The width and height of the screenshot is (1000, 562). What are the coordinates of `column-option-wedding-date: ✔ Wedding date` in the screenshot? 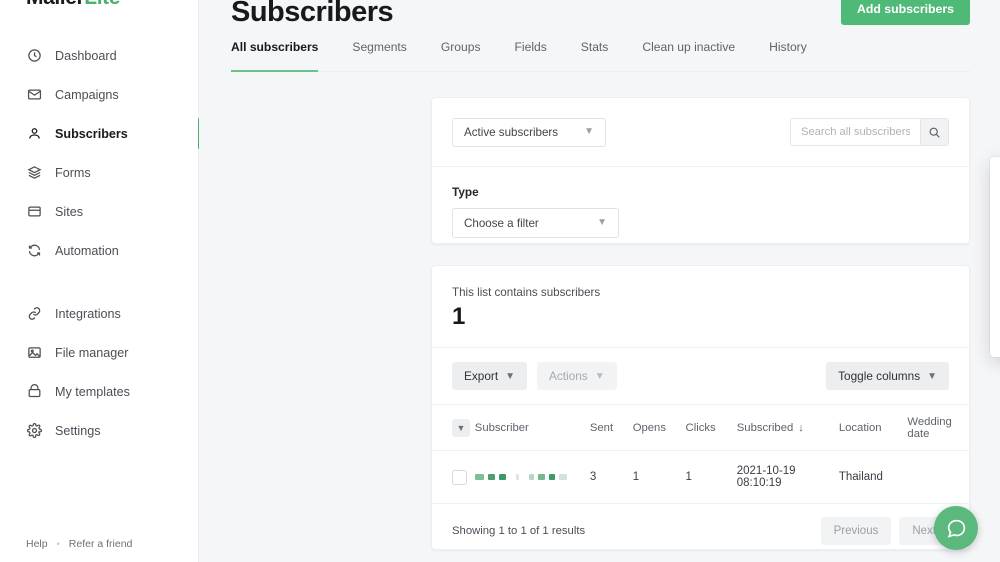 It's located at (995, 328).